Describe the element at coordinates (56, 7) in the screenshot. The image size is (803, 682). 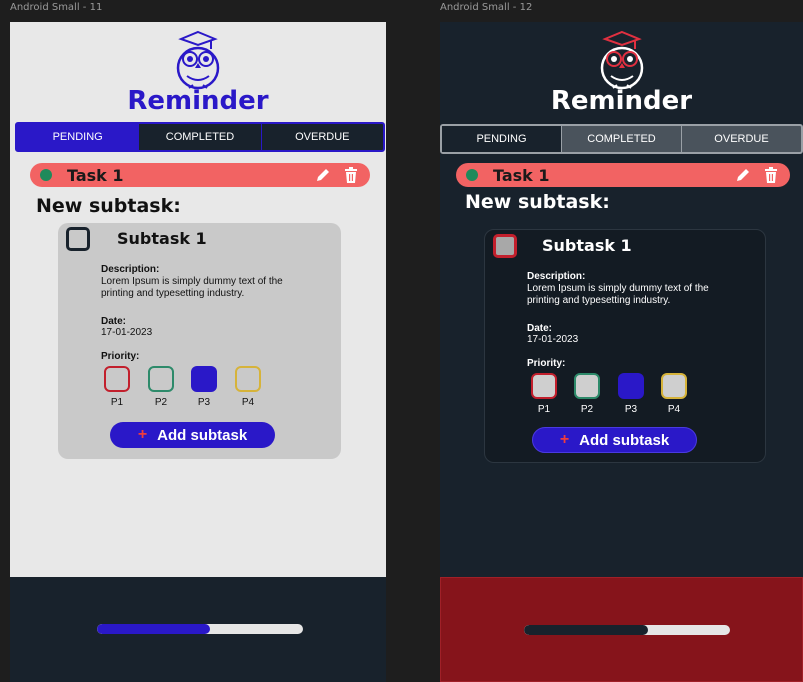
I see `frame-label: Android Small - 11` at that location.